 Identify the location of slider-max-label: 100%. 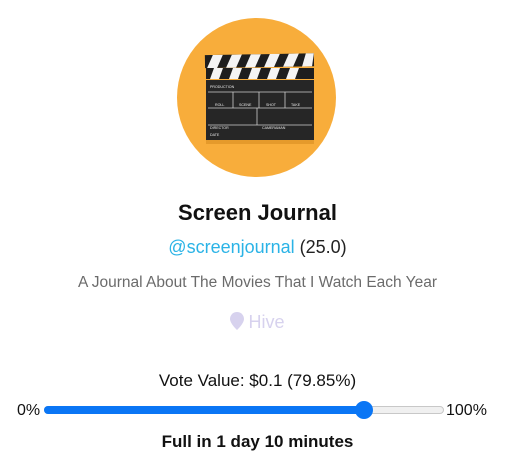
(466, 410).